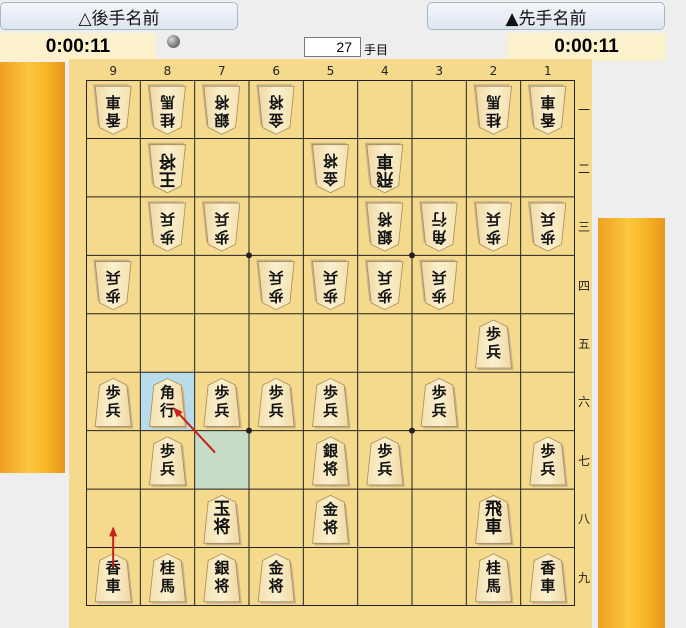  I want to click on piece-sente-78: 玉将, so click(222, 520).